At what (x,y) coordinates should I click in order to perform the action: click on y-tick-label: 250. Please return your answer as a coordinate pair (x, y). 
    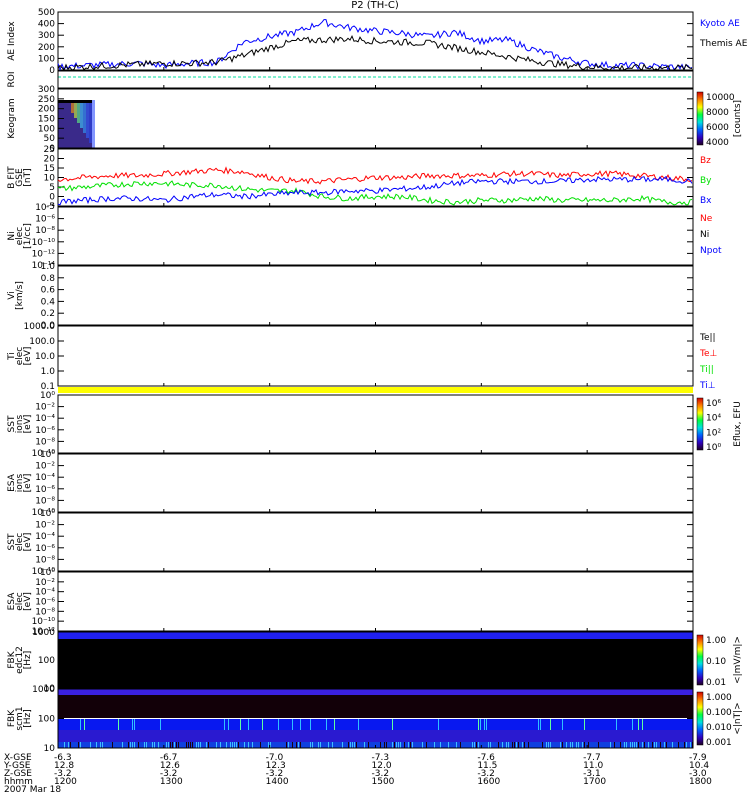
    Looking at the image, I should click on (46, 100).